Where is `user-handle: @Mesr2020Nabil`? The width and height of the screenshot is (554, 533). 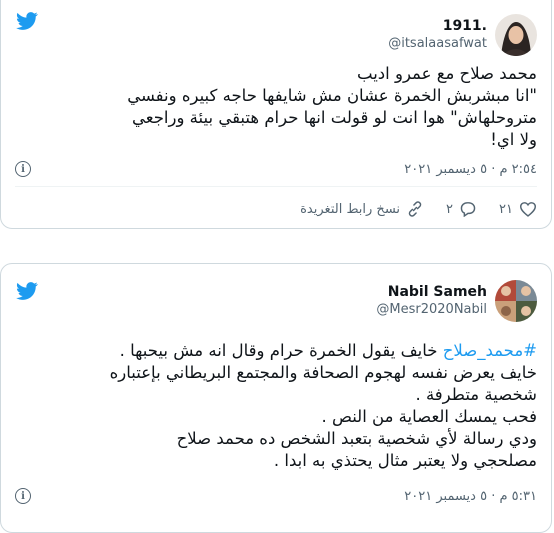
user-handle: @Mesr2020Nabil is located at coordinates (431, 310).